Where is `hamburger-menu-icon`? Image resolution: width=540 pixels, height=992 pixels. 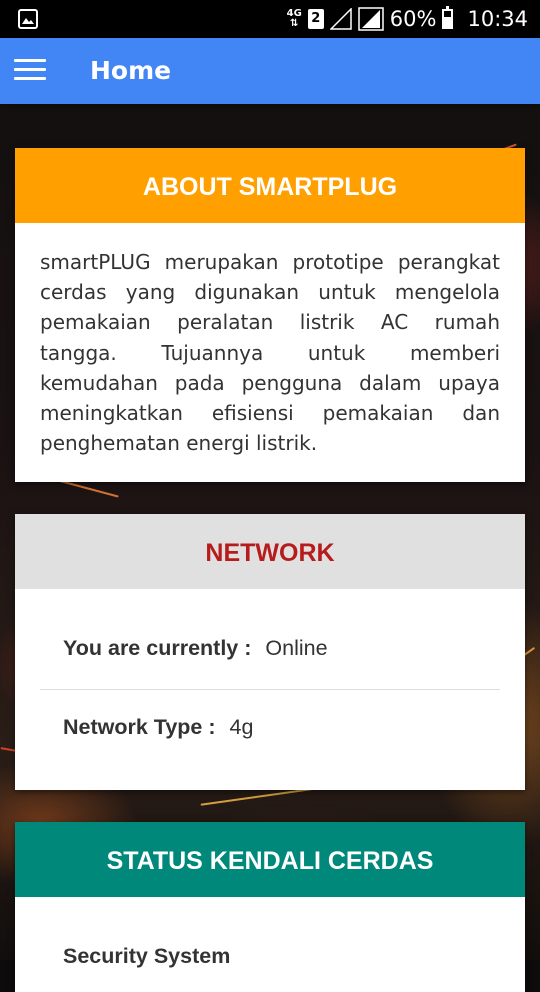 hamburger-menu-icon is located at coordinates (30, 71).